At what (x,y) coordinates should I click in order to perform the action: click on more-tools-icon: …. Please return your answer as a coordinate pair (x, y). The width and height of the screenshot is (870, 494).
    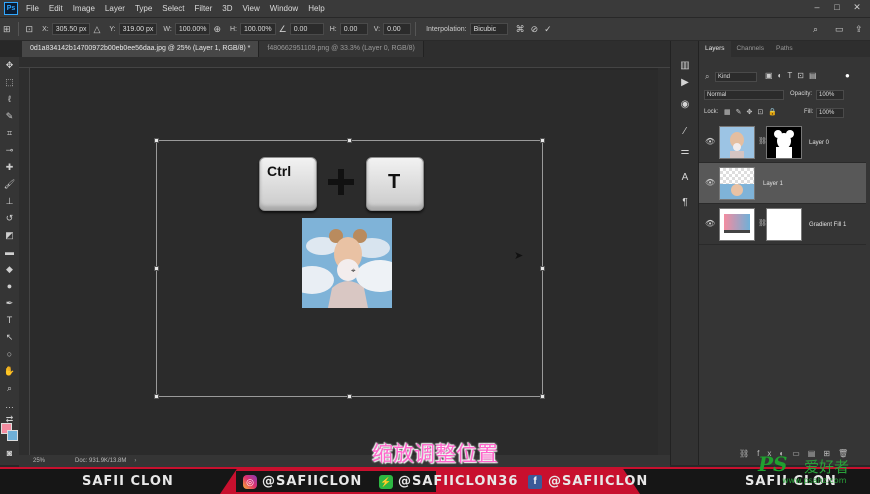
    Looking at the image, I should click on (9, 405).